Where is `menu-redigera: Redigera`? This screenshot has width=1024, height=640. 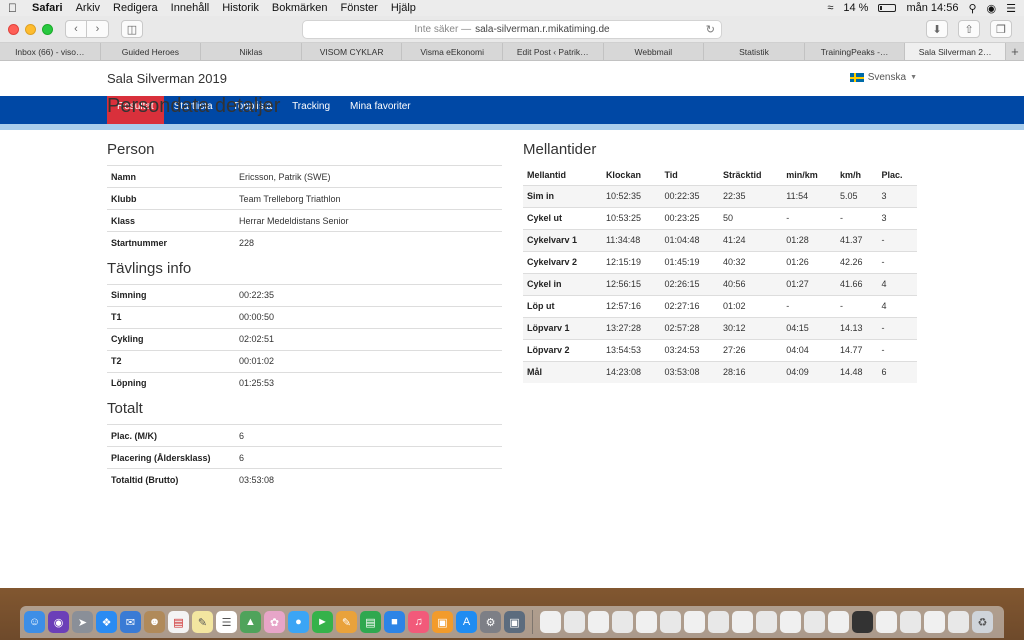
menu-redigera: Redigera is located at coordinates (135, 8).